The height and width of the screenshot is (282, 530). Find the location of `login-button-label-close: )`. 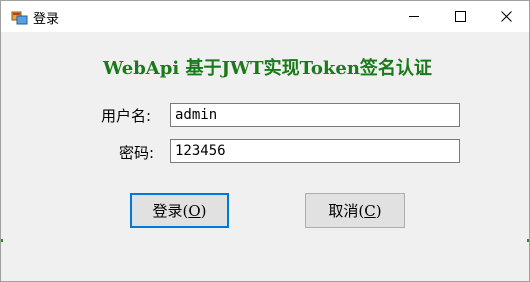

login-button-label-close: ) is located at coordinates (203, 210).